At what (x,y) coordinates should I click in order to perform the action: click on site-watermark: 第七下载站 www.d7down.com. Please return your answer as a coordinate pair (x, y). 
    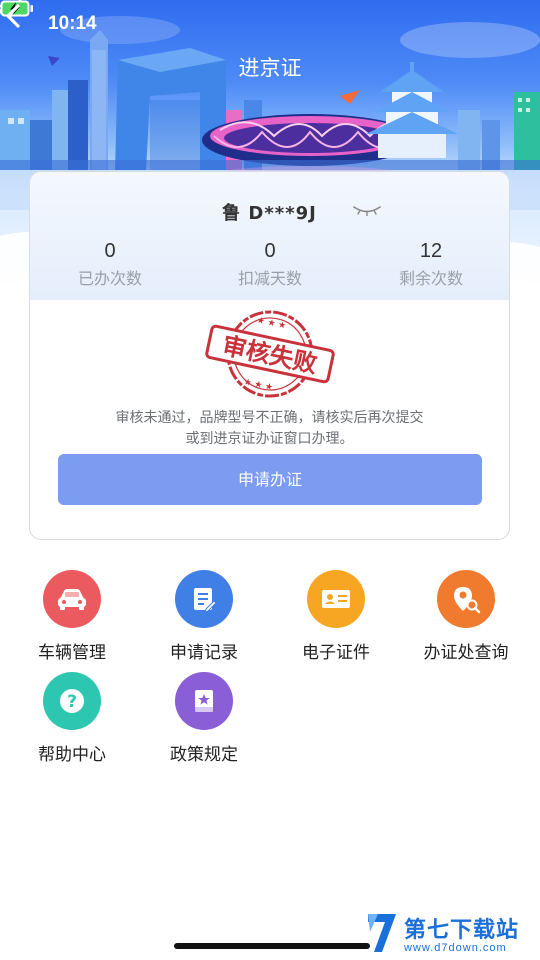
    Looking at the image, I should click on (450, 934).